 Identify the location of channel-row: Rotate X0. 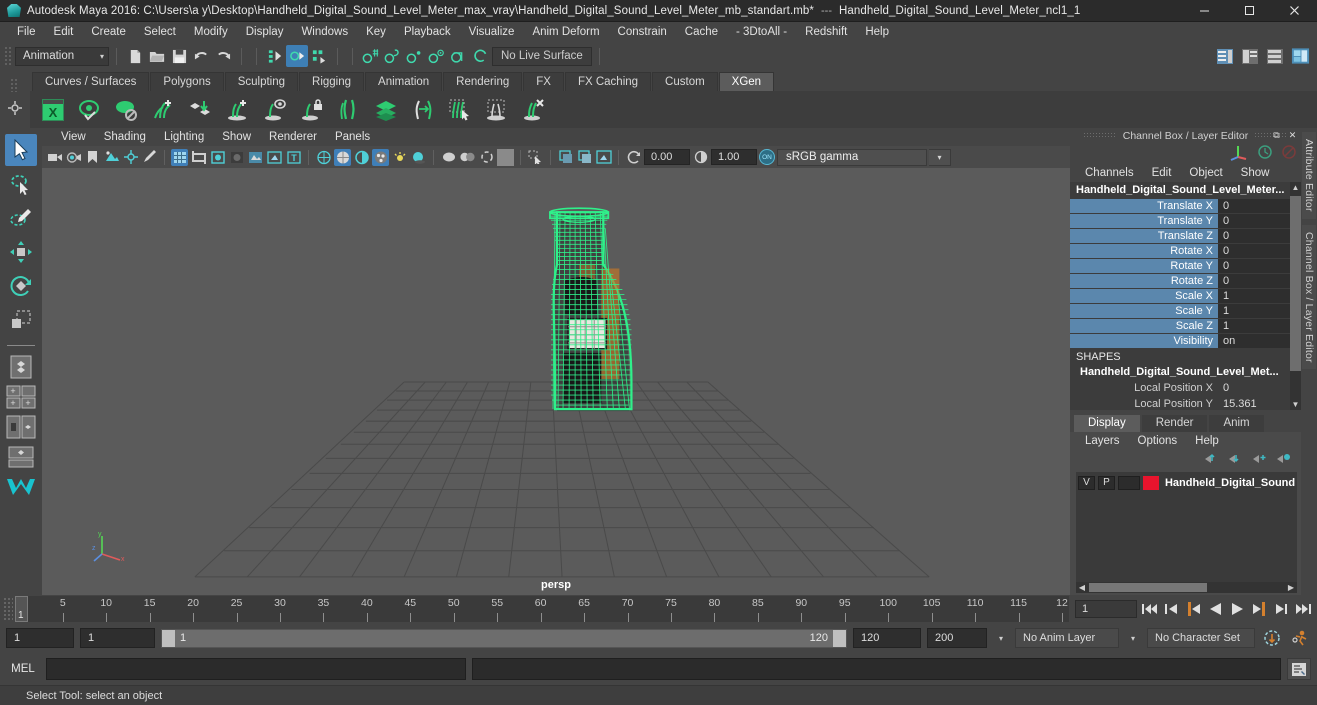
(1185, 250).